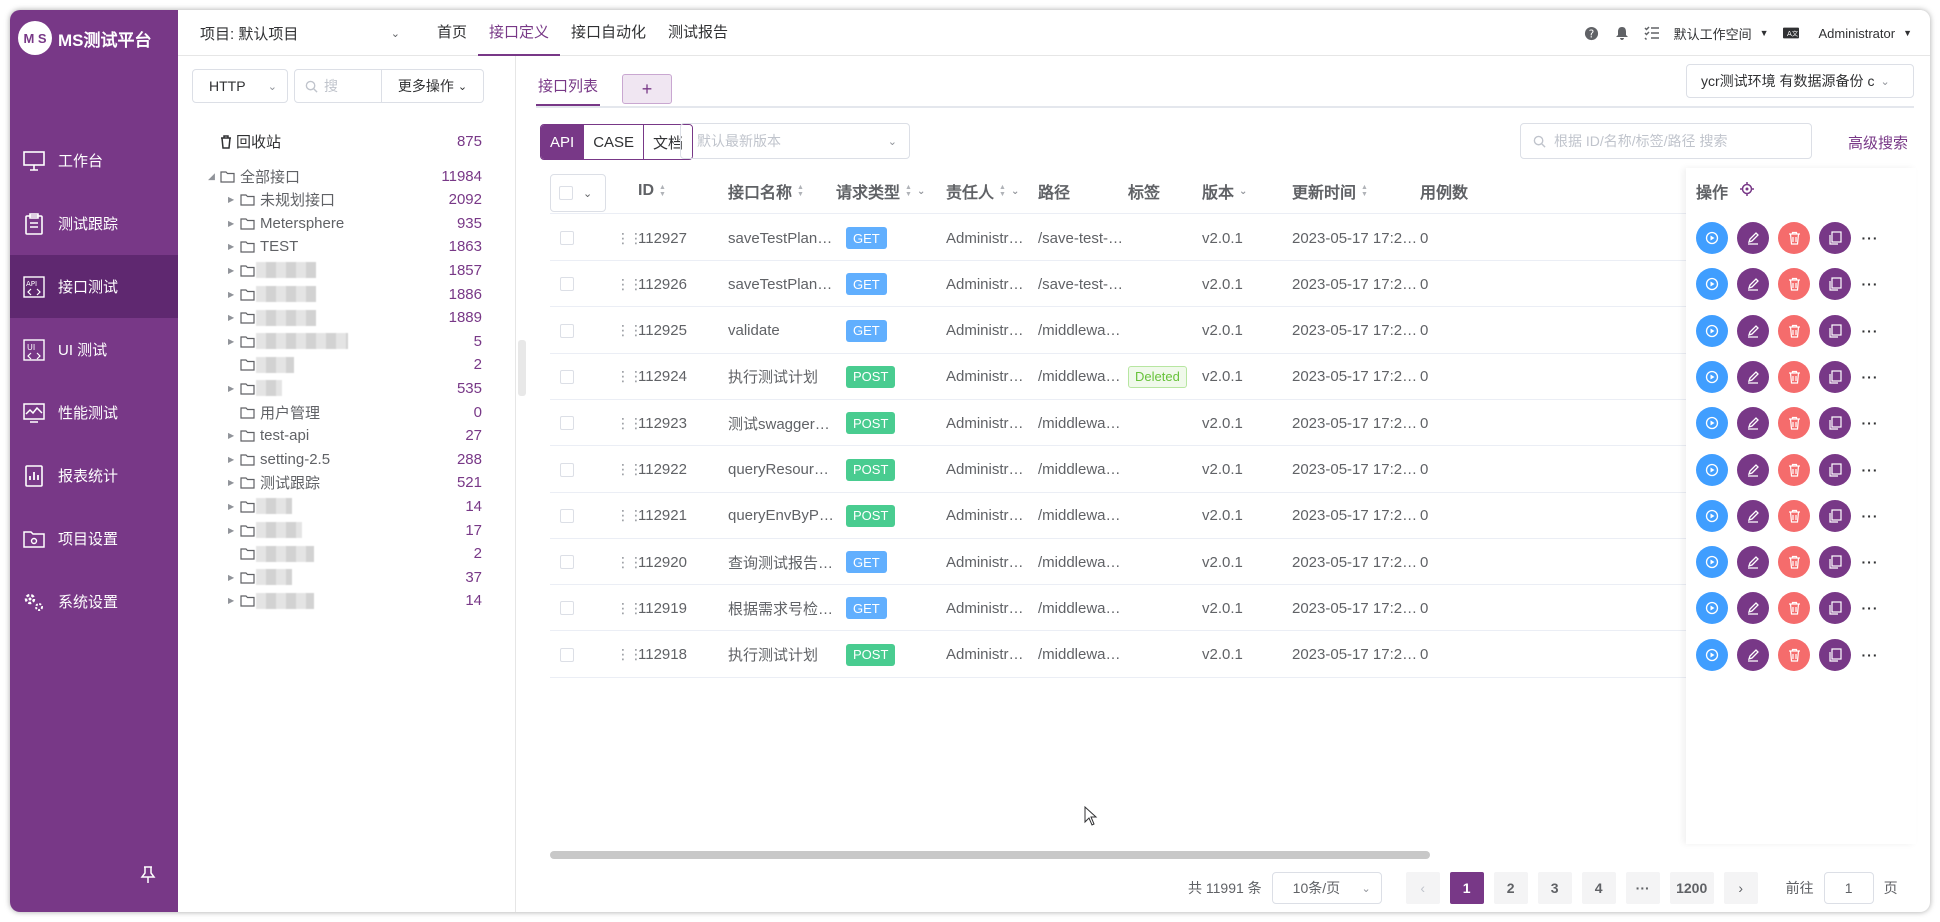 This screenshot has width=1940, height=922. I want to click on column-header-path: 路径, so click(1054, 191).